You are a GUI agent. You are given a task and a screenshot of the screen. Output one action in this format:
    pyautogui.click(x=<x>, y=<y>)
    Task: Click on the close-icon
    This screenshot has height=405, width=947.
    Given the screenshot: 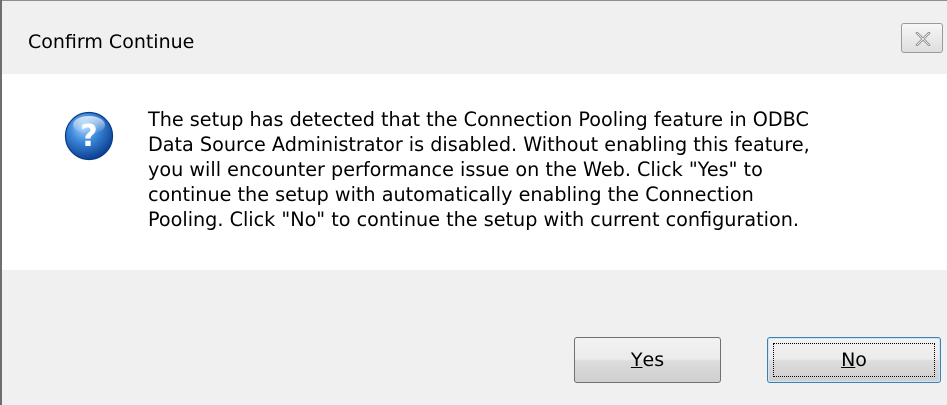 What is the action you would take?
    pyautogui.click(x=923, y=39)
    